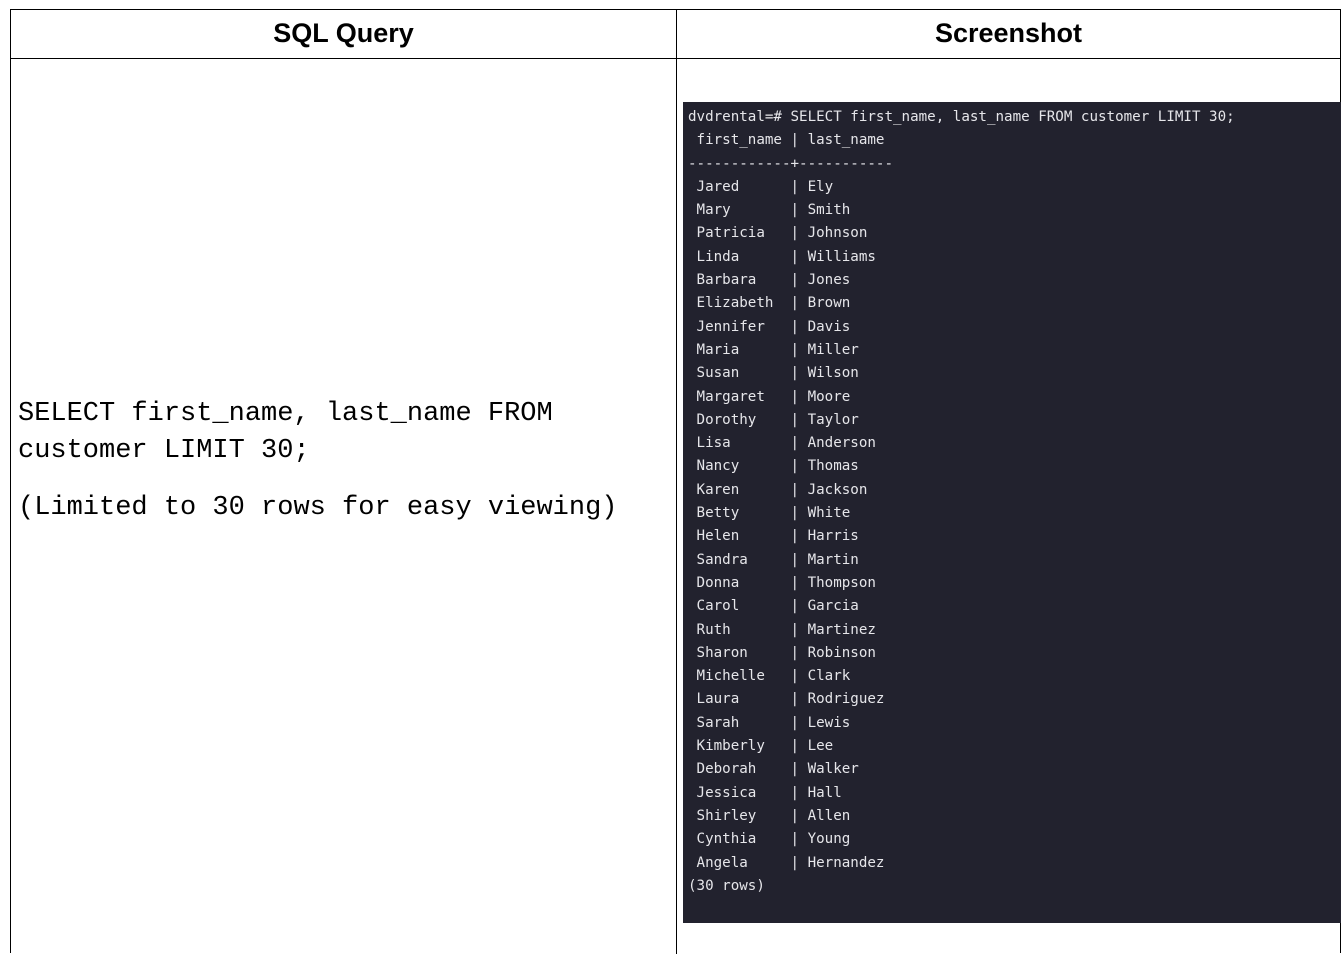  Describe the element at coordinates (778, 233) in the screenshot. I see `terminal-row: Patricia | Johnson` at that location.